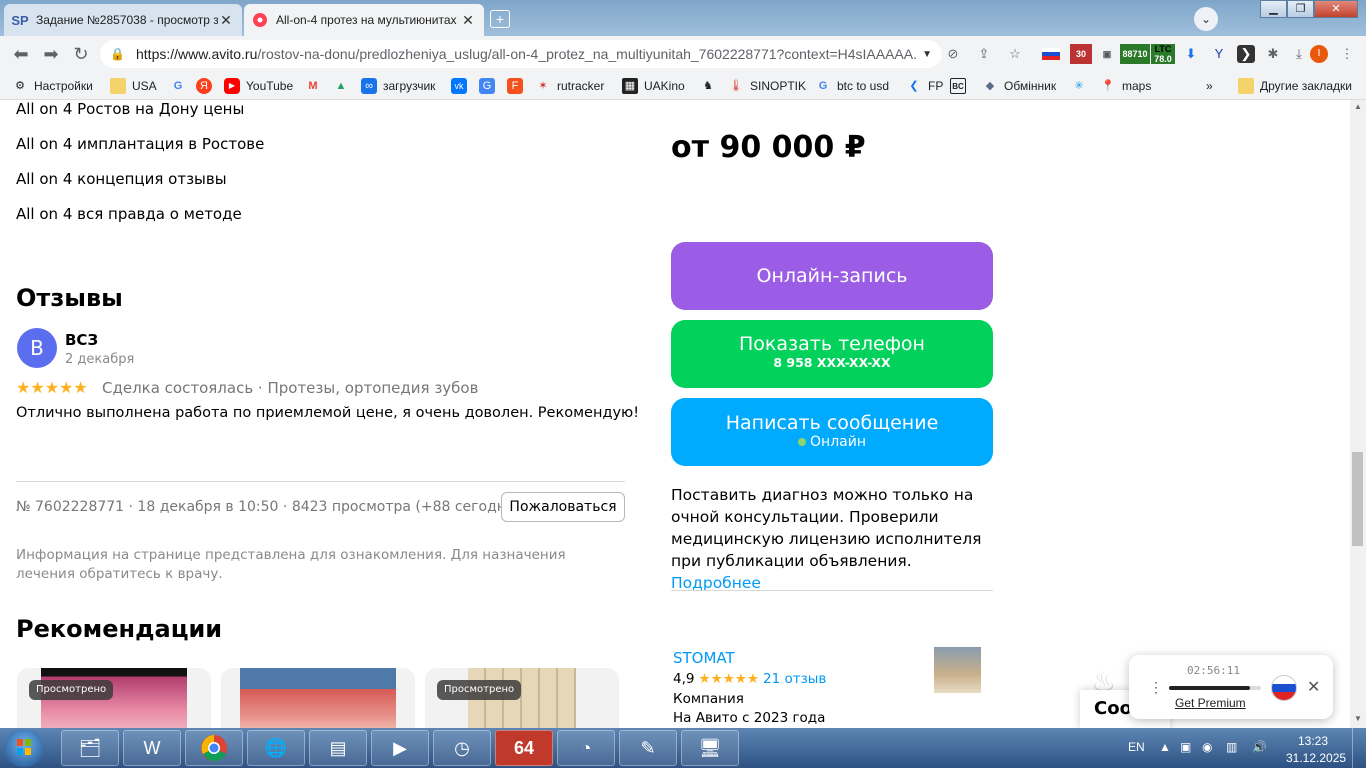 This screenshot has width=1366, height=768. What do you see at coordinates (51, 54) in the screenshot?
I see `forward-icon: ➡` at bounding box center [51, 54].